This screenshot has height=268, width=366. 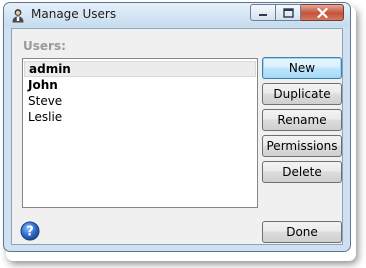 I want to click on delete-button: Delete, so click(x=302, y=172).